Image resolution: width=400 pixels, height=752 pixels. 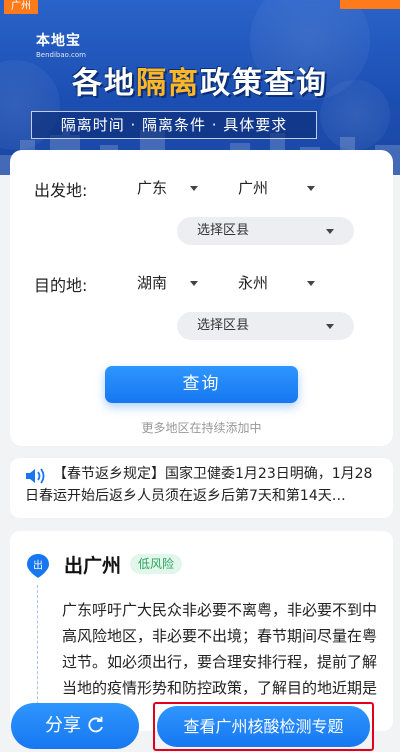 I want to click on pin-label: 出, so click(x=38, y=565).